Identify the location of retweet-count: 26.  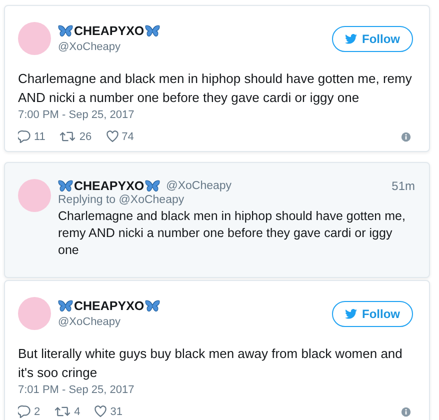
(85, 136).